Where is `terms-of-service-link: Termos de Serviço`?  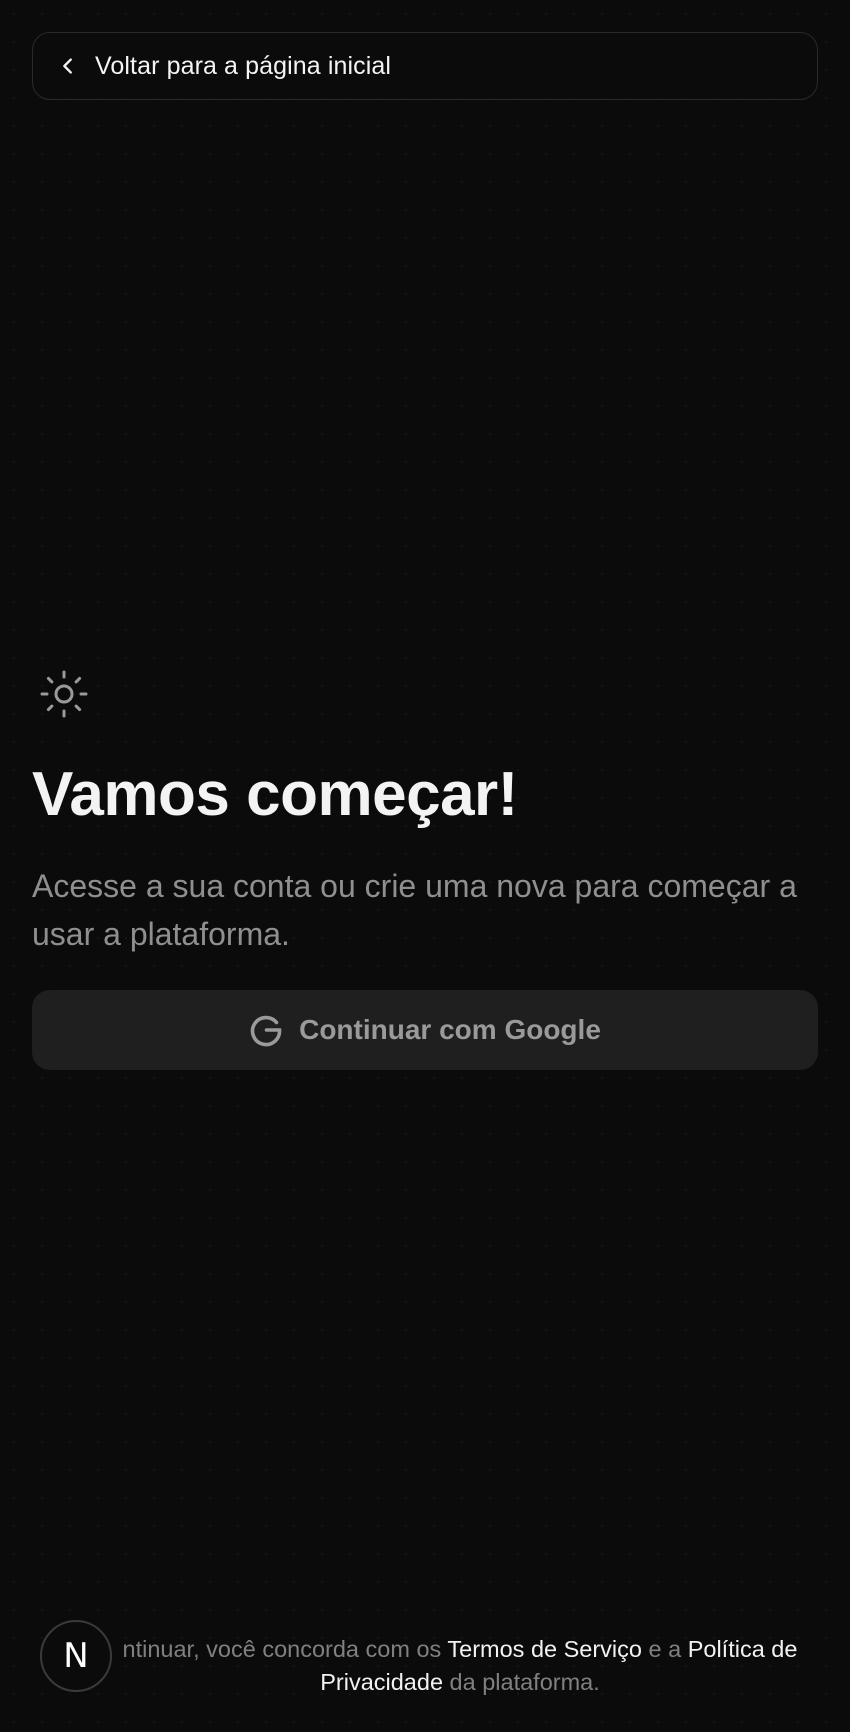 terms-of-service-link: Termos de Serviço is located at coordinates (544, 1649).